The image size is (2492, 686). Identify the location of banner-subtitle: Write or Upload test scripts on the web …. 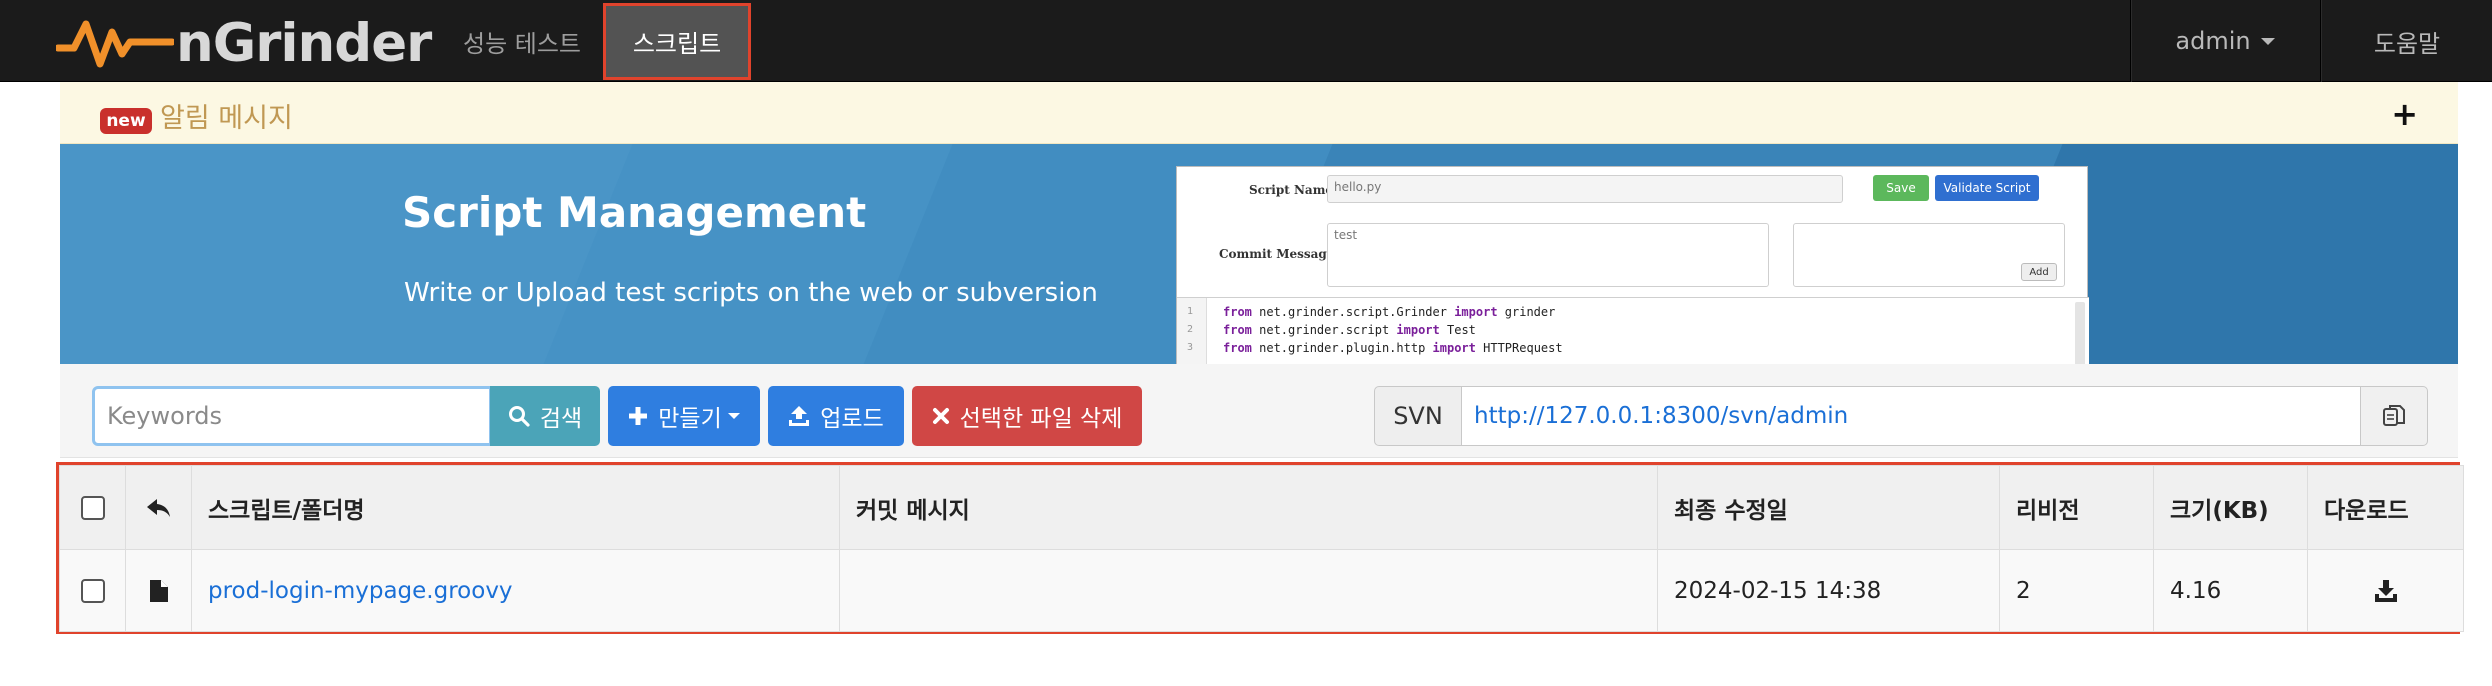
(751, 293).